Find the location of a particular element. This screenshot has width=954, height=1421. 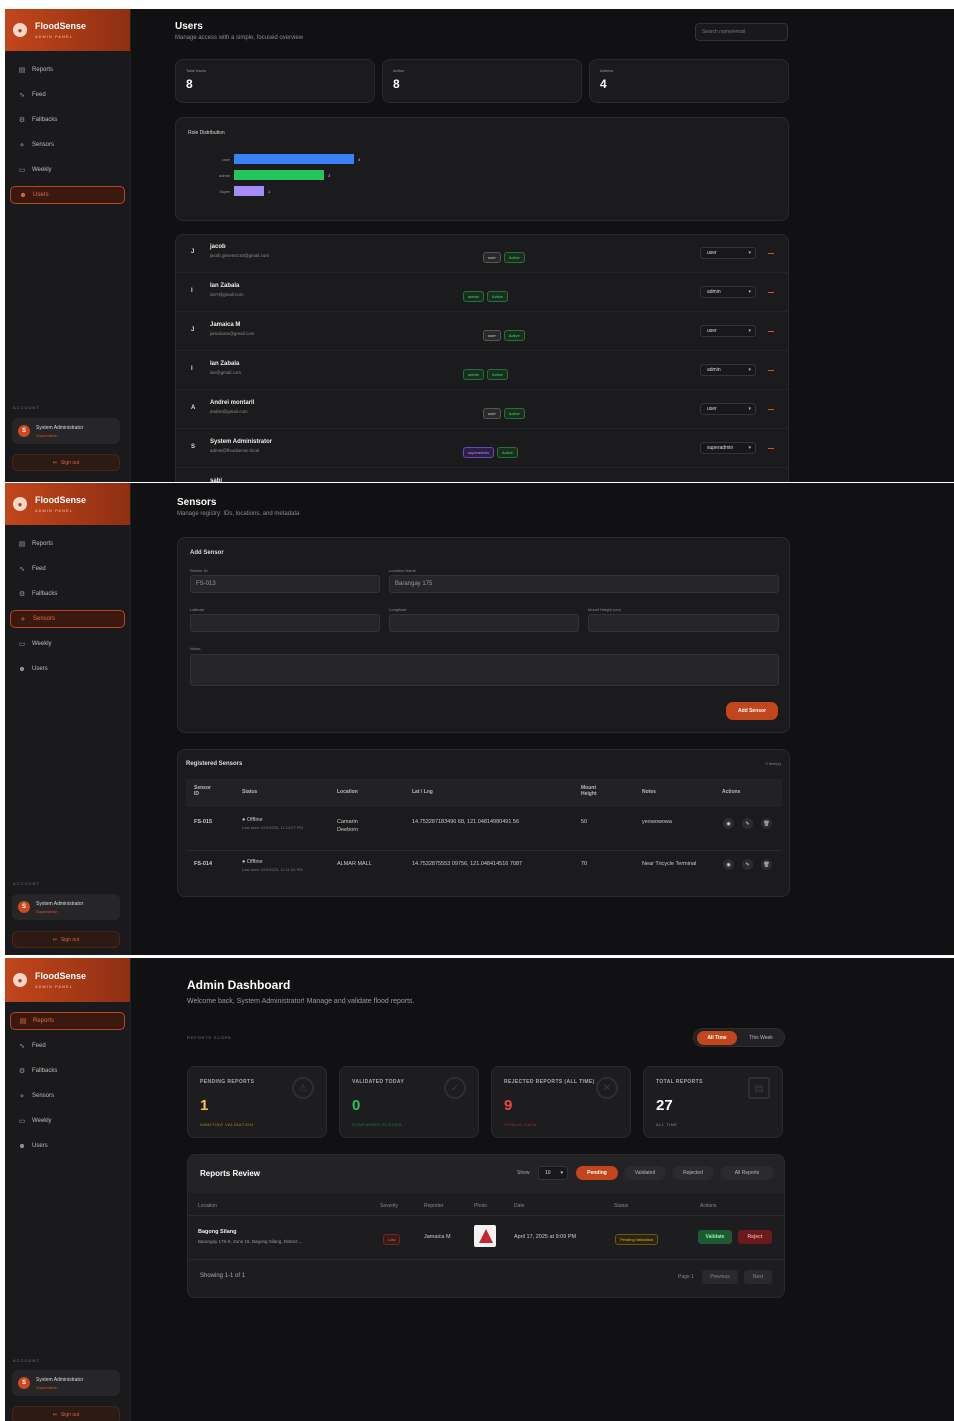

scope-all-time: All Time is located at coordinates (717, 1038).